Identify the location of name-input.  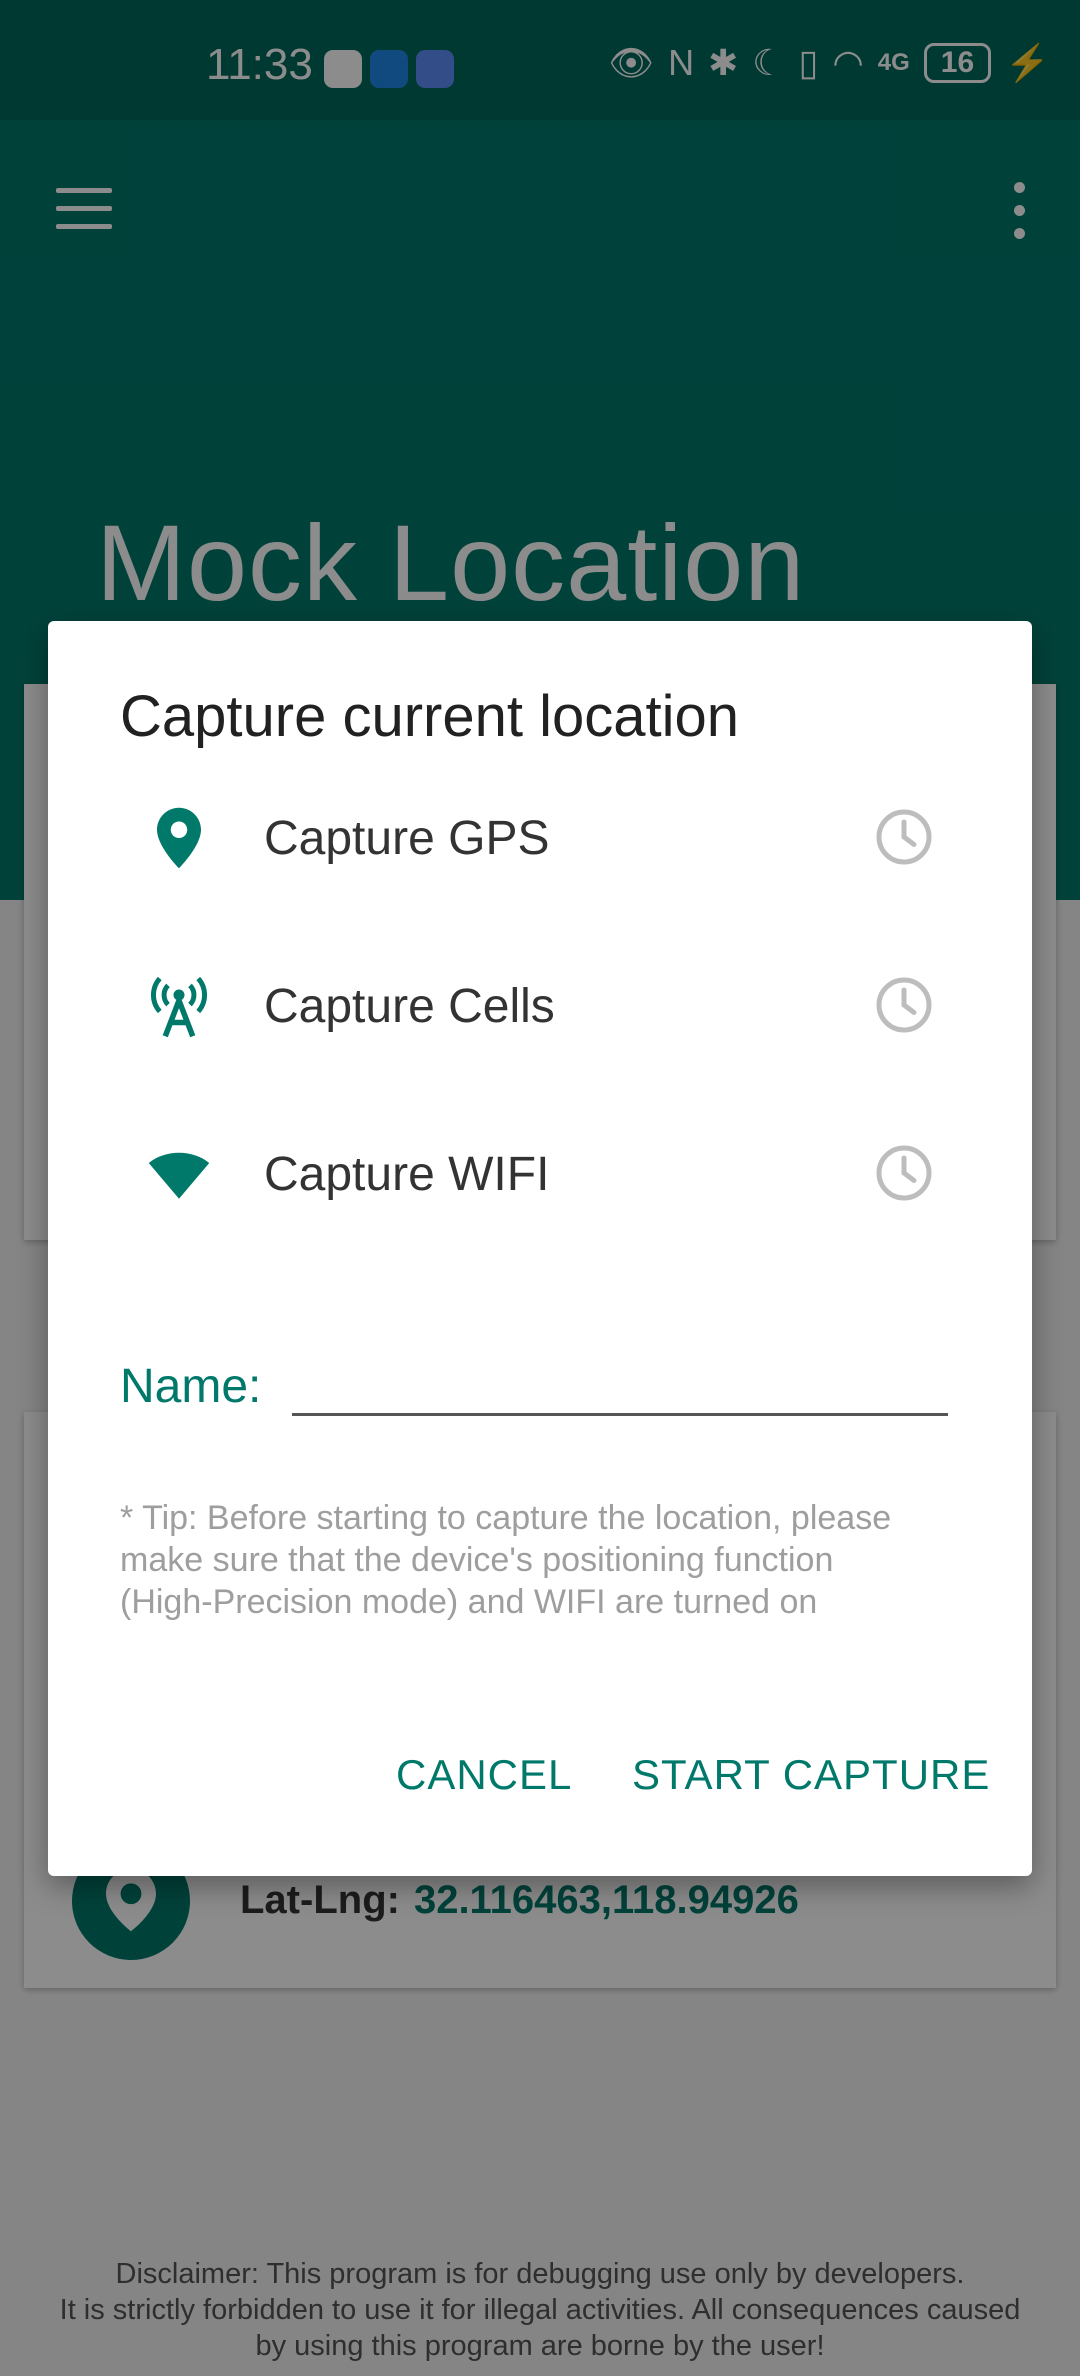
(620, 1379).